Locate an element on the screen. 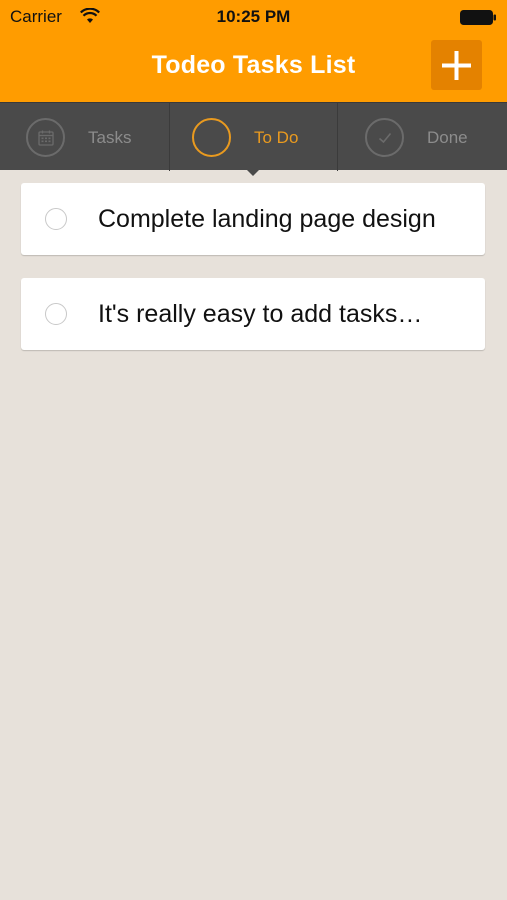  tab-tasks-label: Tasks is located at coordinates (110, 137).